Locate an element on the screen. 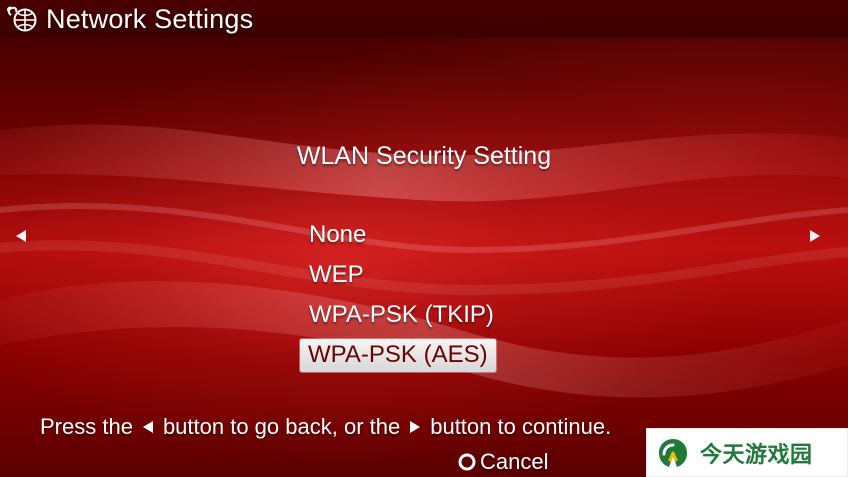 The height and width of the screenshot is (477, 848). right-button-icon is located at coordinates (415, 427).